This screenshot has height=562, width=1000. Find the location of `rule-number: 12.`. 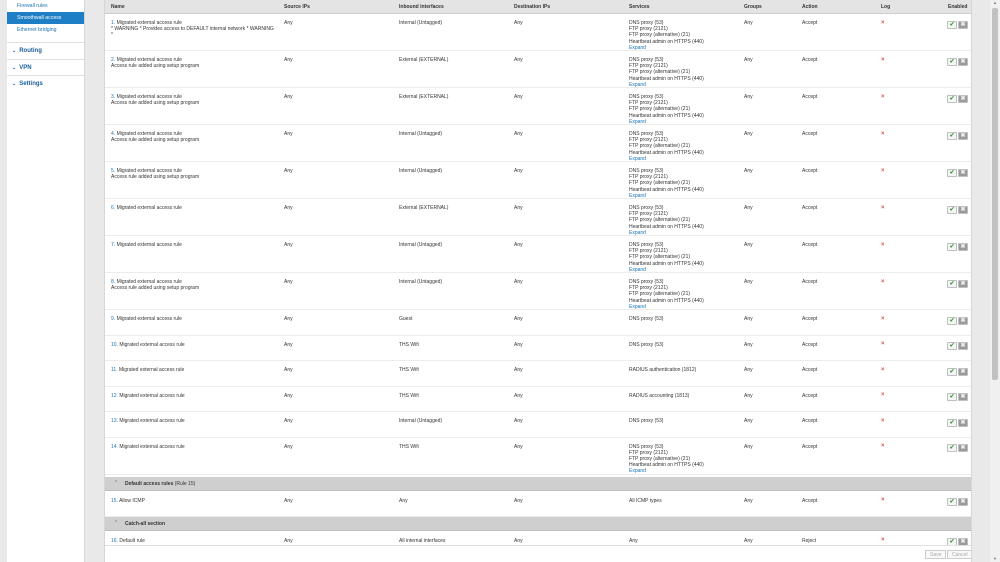

rule-number: 12. is located at coordinates (114, 396).